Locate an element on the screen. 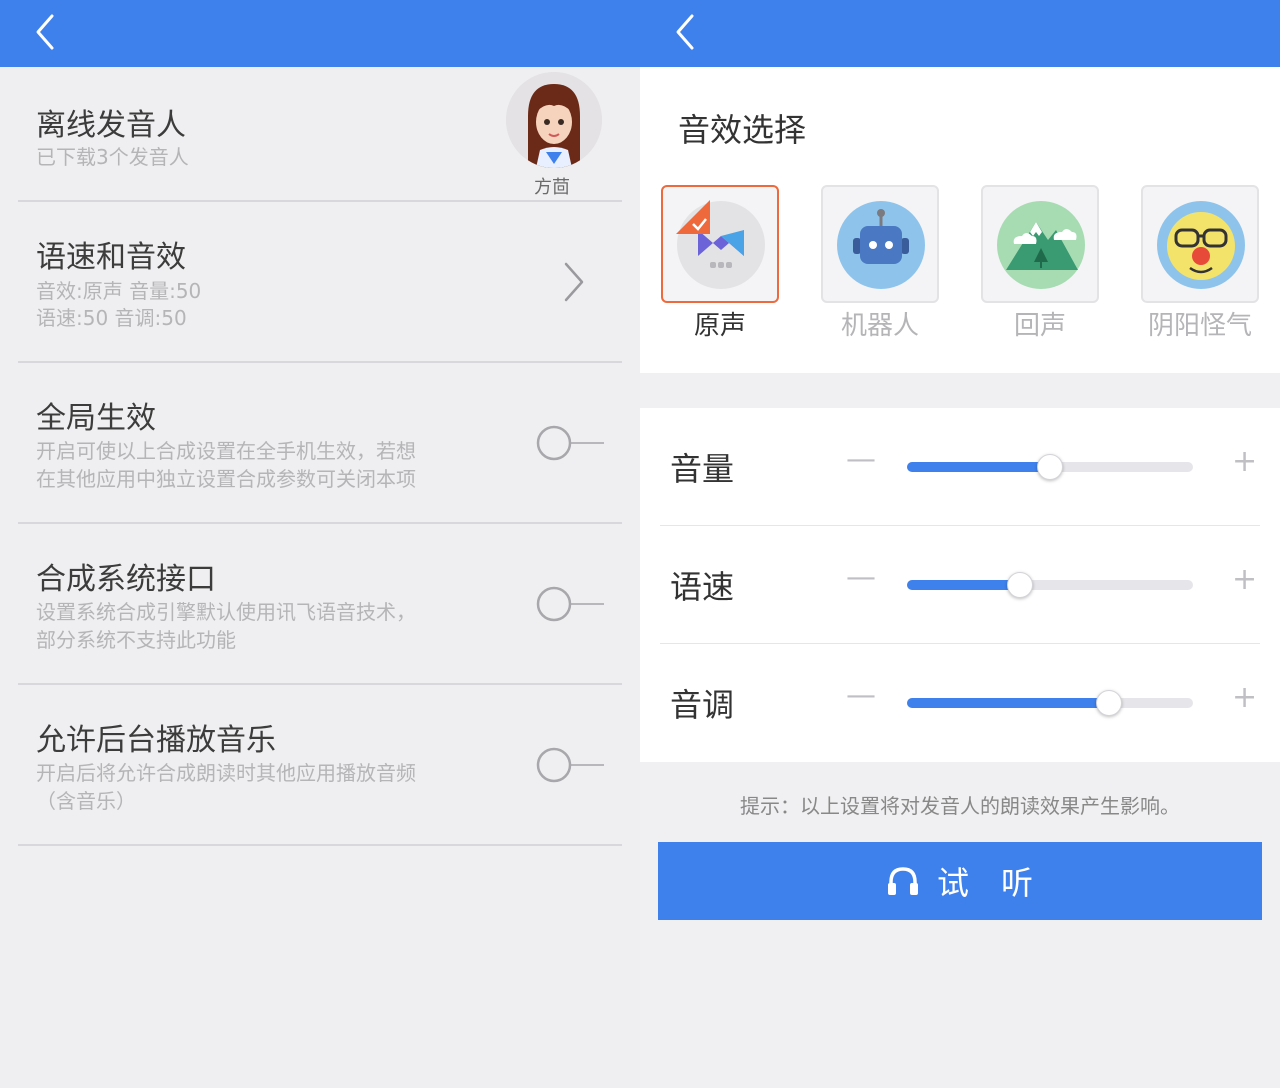 Image resolution: width=1280 pixels, height=1088 pixels. background-music-toggle is located at coordinates (571, 765).